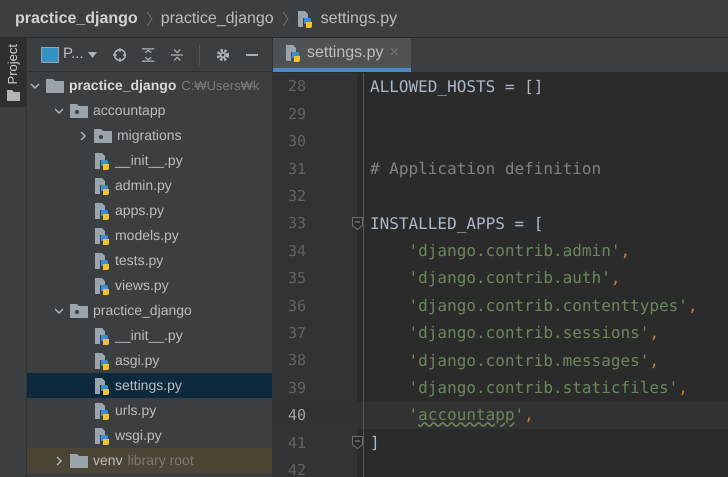 This screenshot has height=477, width=728. I want to click on dropdown-caret-icon, so click(92, 55).